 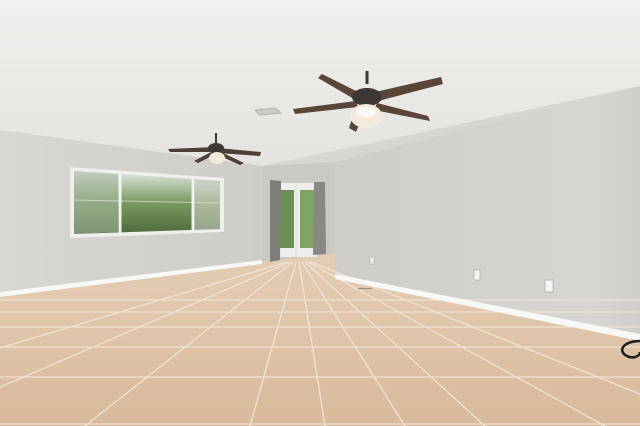 I want to click on curtain-right, so click(x=319, y=218).